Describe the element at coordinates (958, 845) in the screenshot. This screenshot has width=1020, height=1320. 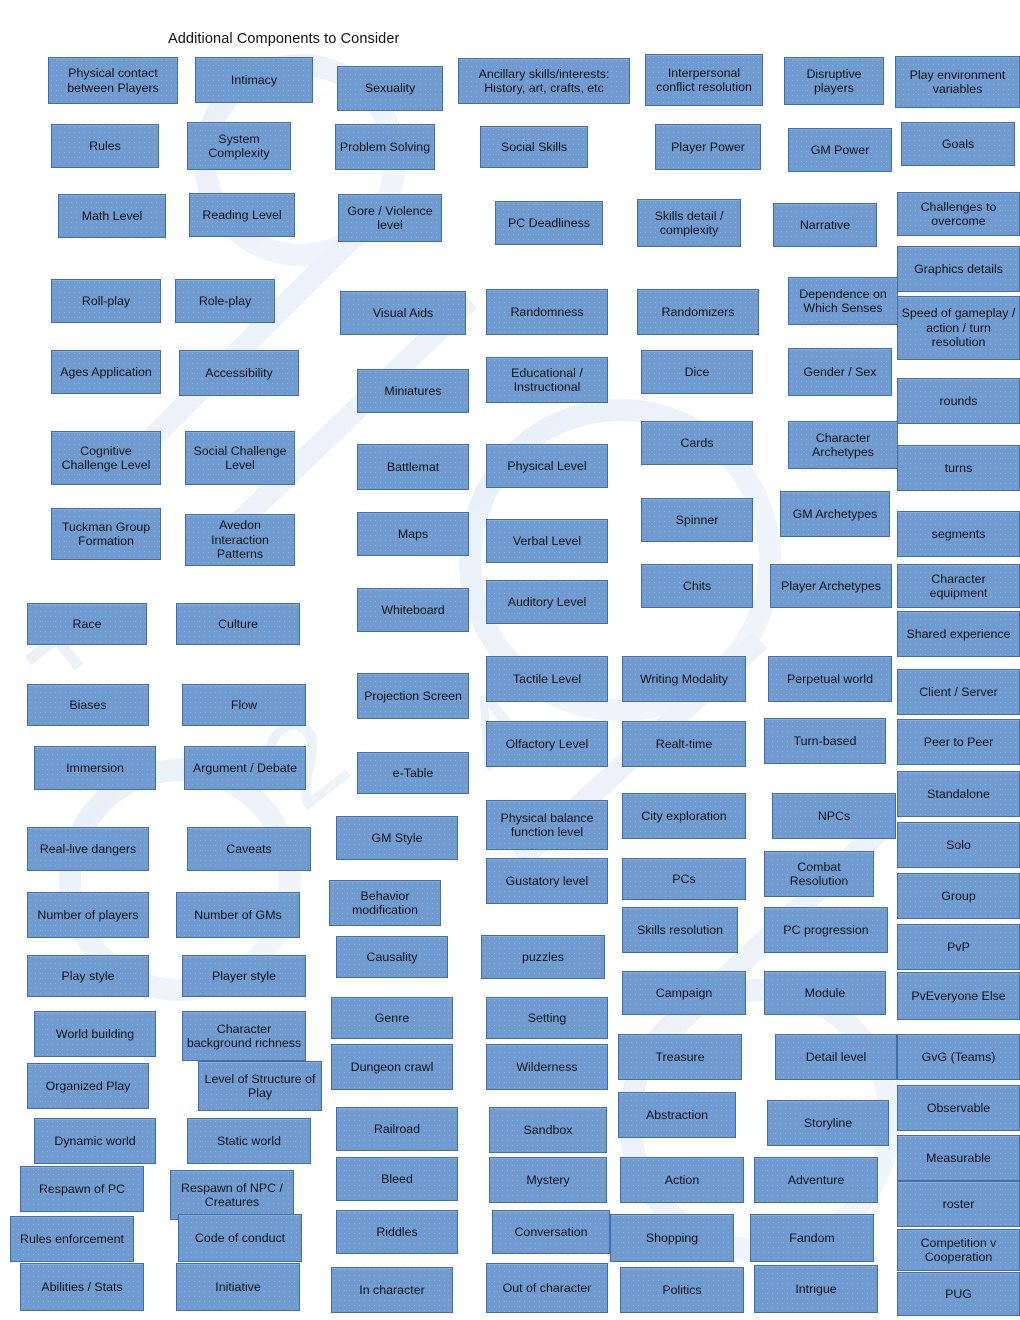
I see `component-box: Solo` at that location.